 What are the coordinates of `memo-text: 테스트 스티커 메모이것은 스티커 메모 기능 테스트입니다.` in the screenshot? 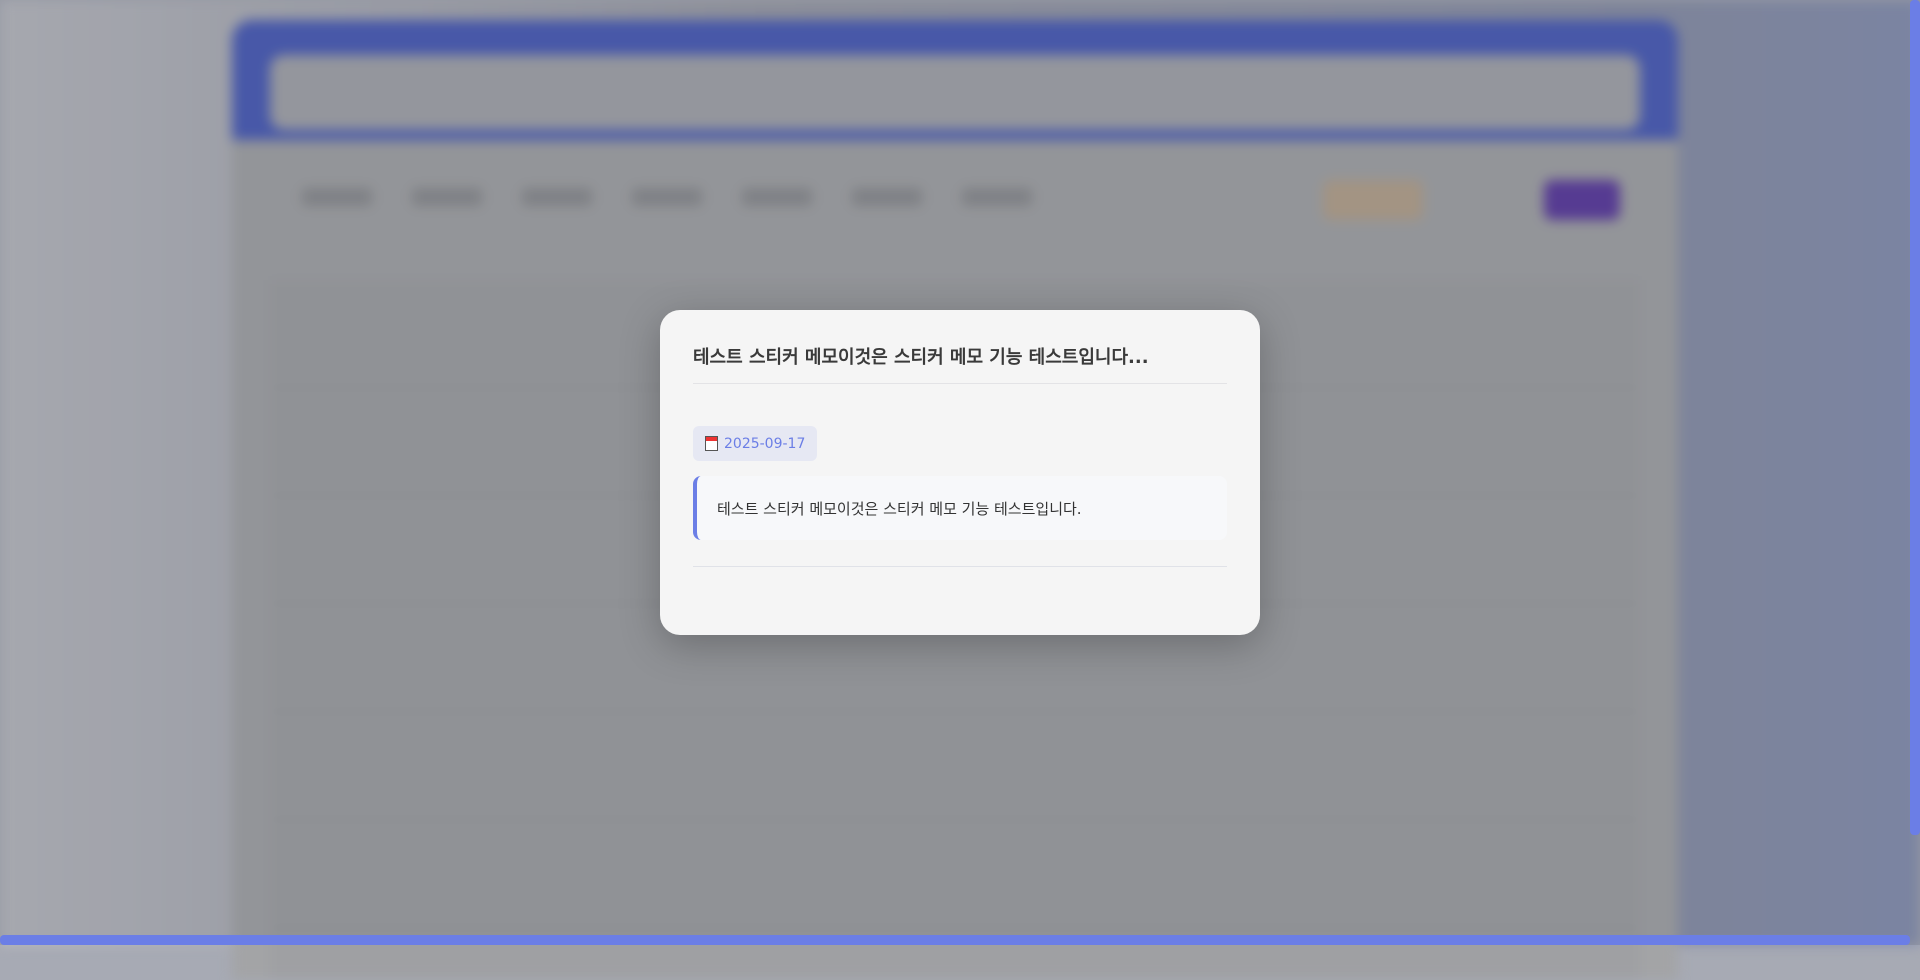 It's located at (899, 508).